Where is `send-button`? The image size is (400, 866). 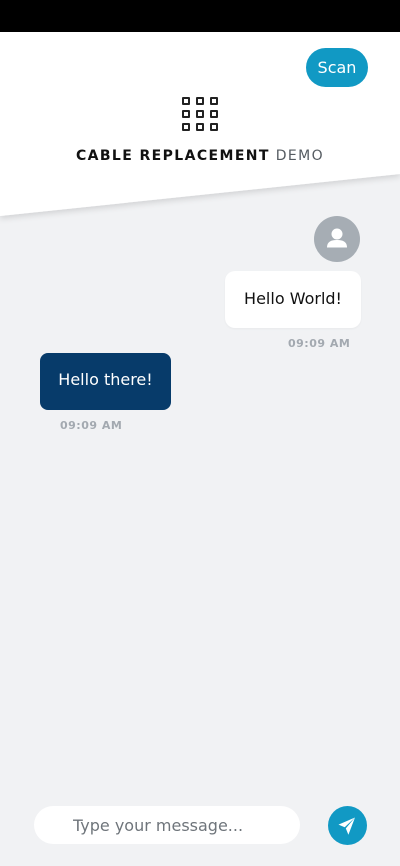 send-button is located at coordinates (347, 825).